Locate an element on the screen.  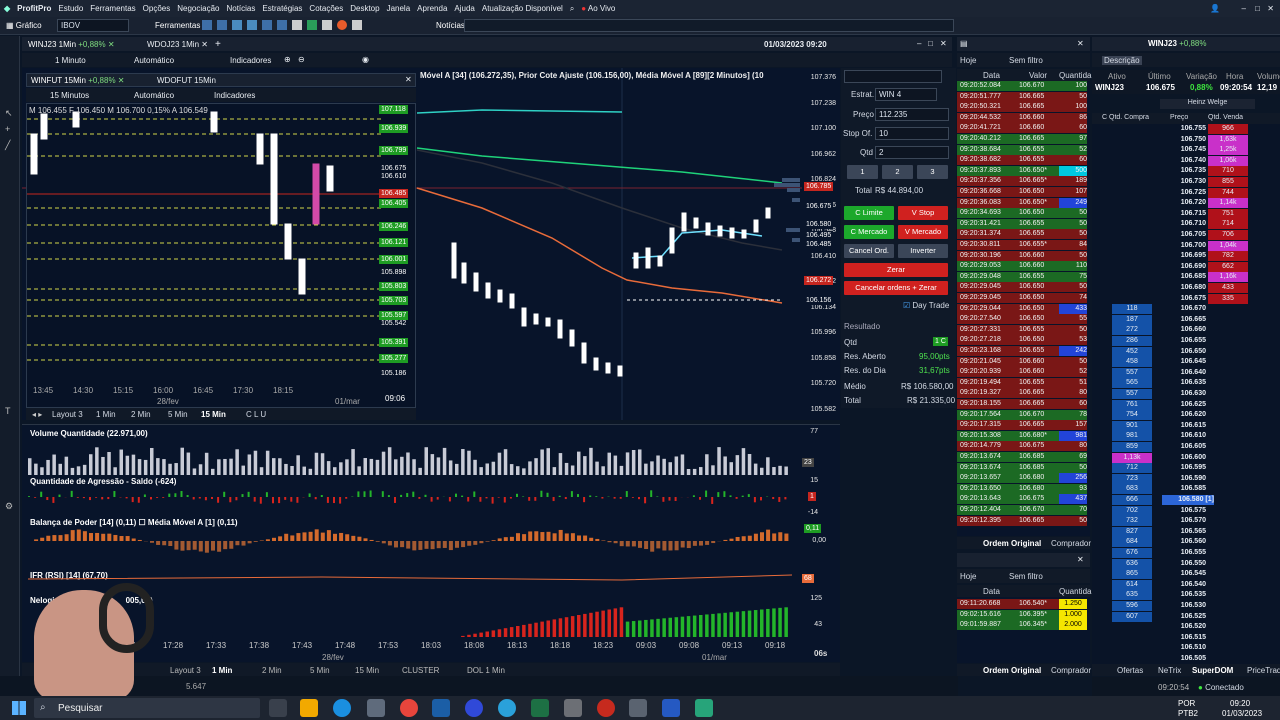
dom-bid-row: 981 106.610 is located at coordinates (1174, 436).